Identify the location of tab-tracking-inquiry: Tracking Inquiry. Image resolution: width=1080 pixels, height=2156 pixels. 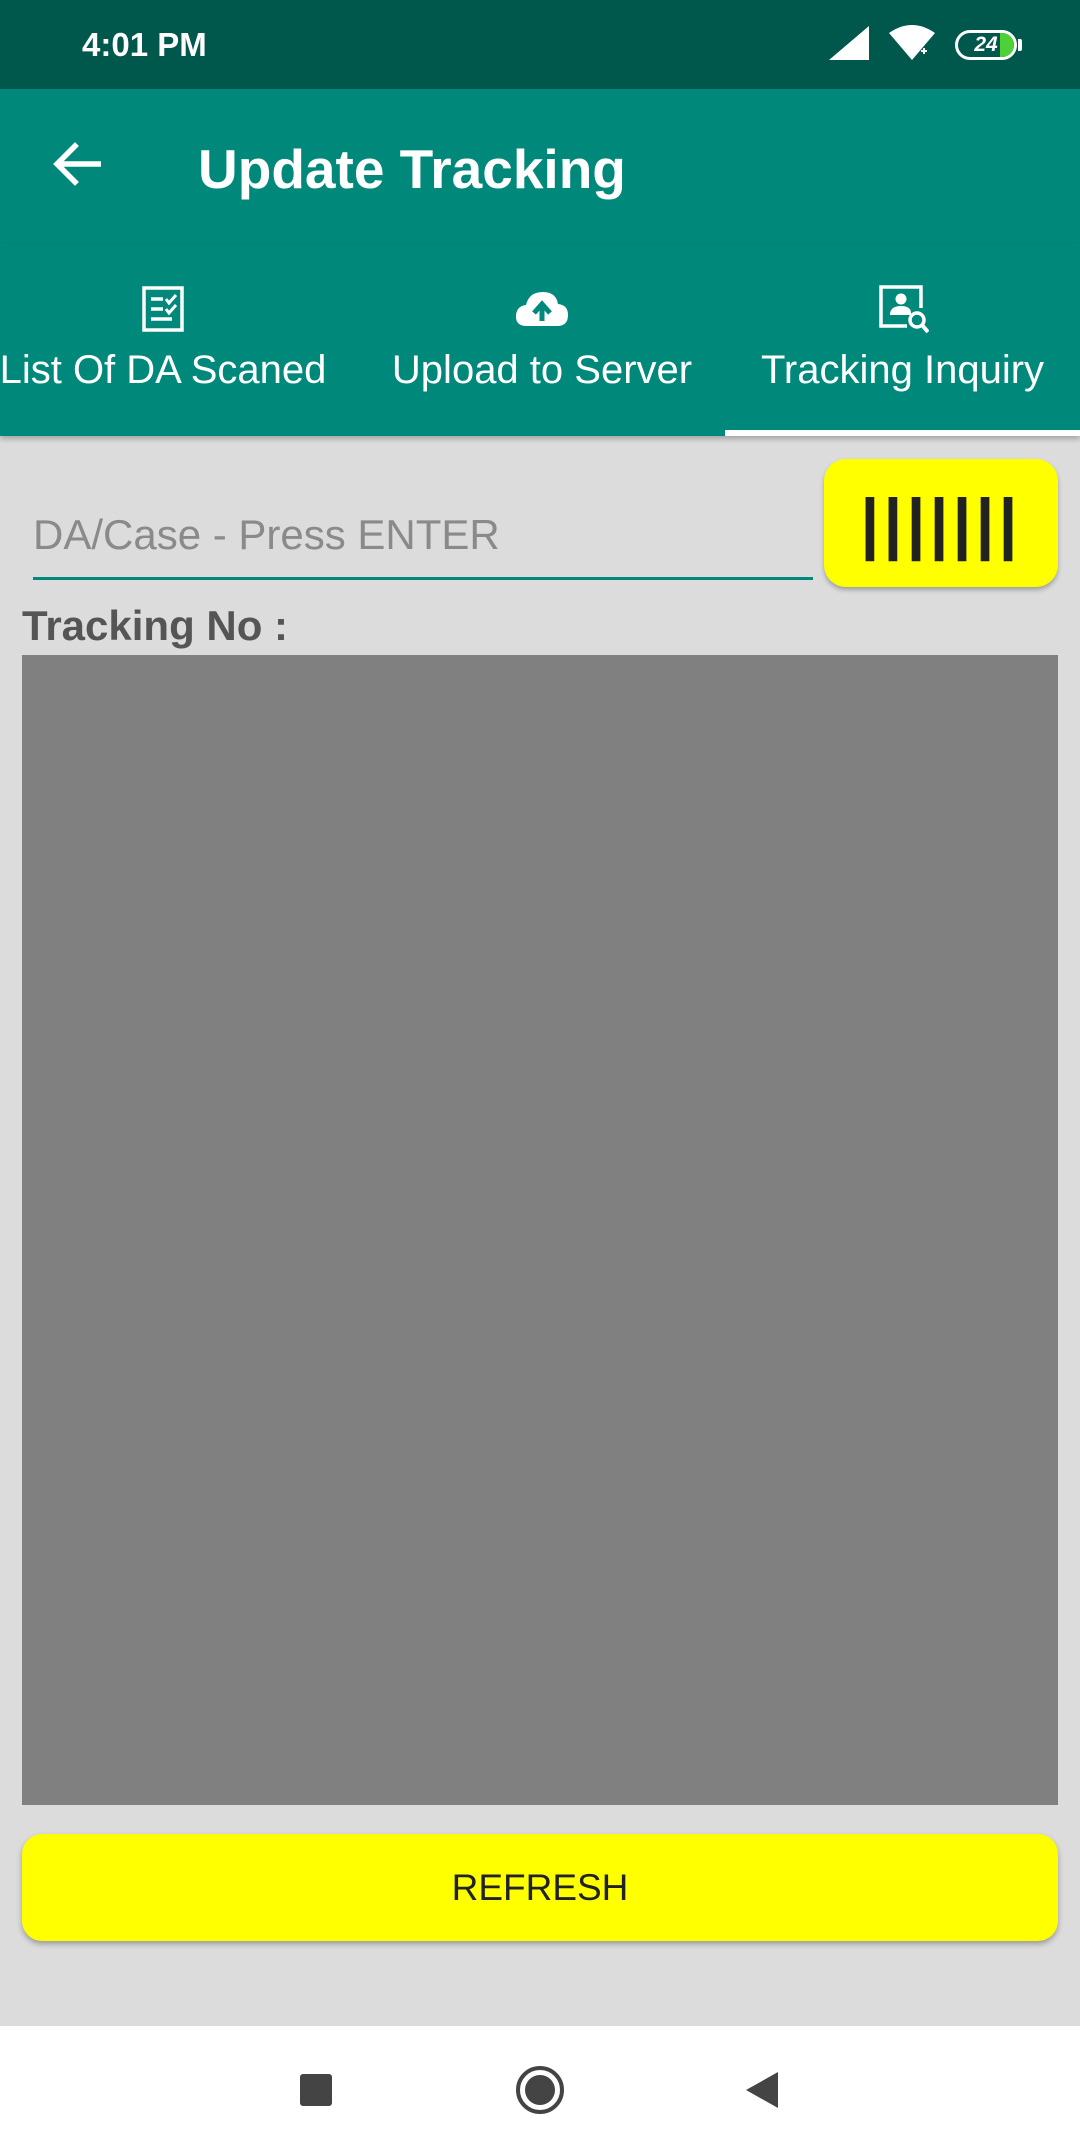
(902, 340).